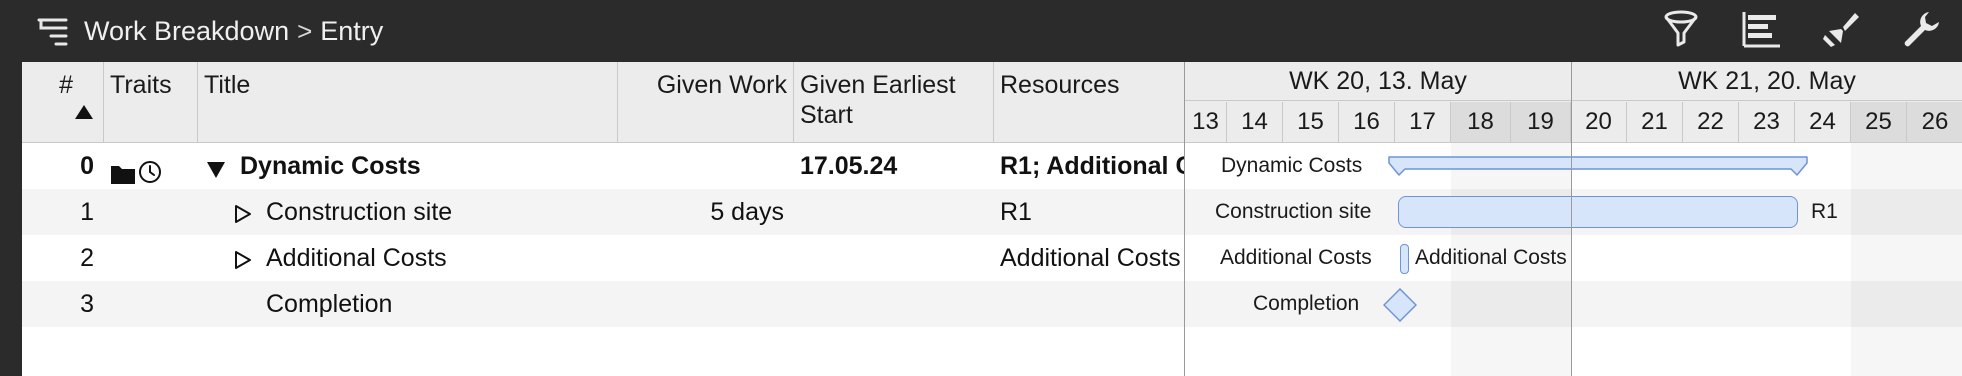 The height and width of the screenshot is (376, 1962). What do you see at coordinates (141, 85) in the screenshot?
I see `column-label-traits: Traits` at bounding box center [141, 85].